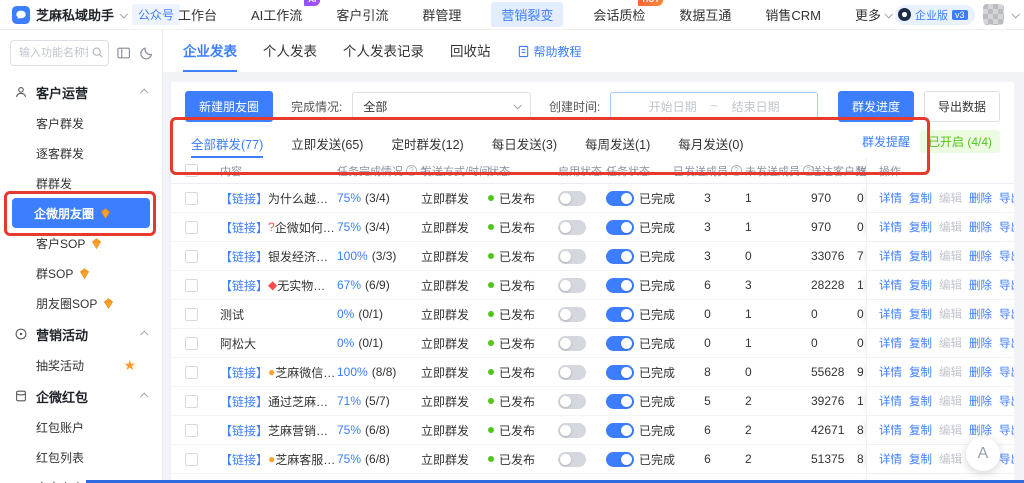  I want to click on brand-chevron-down-icon, so click(123, 14).